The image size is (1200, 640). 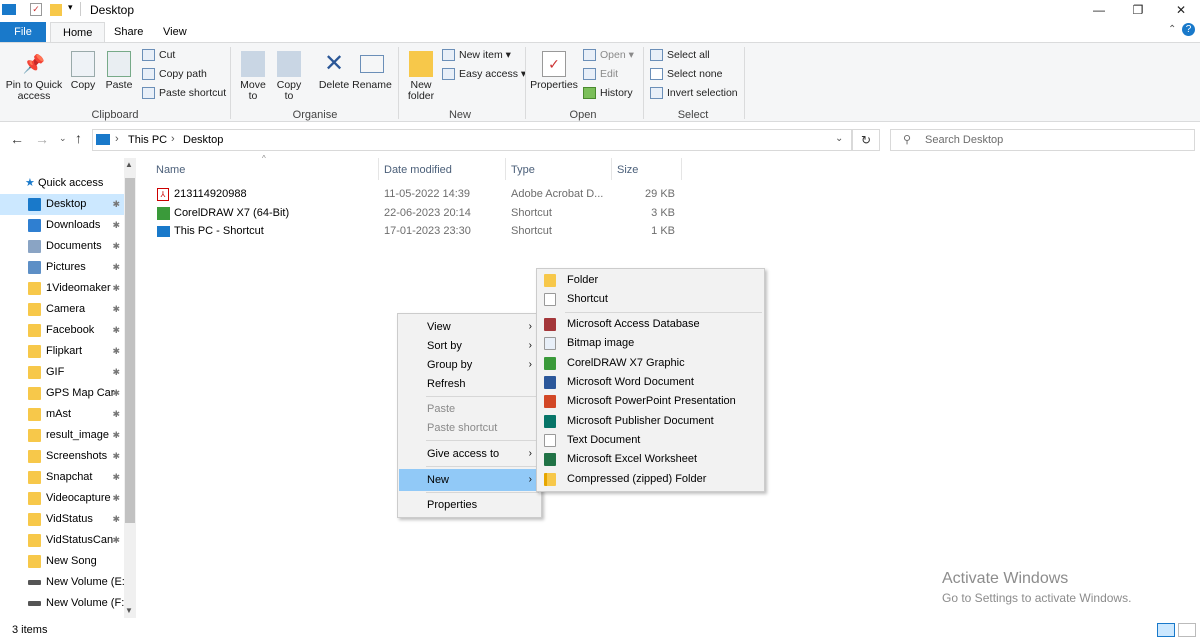 I want to click on select-none-button: Select none, so click(x=686, y=74).